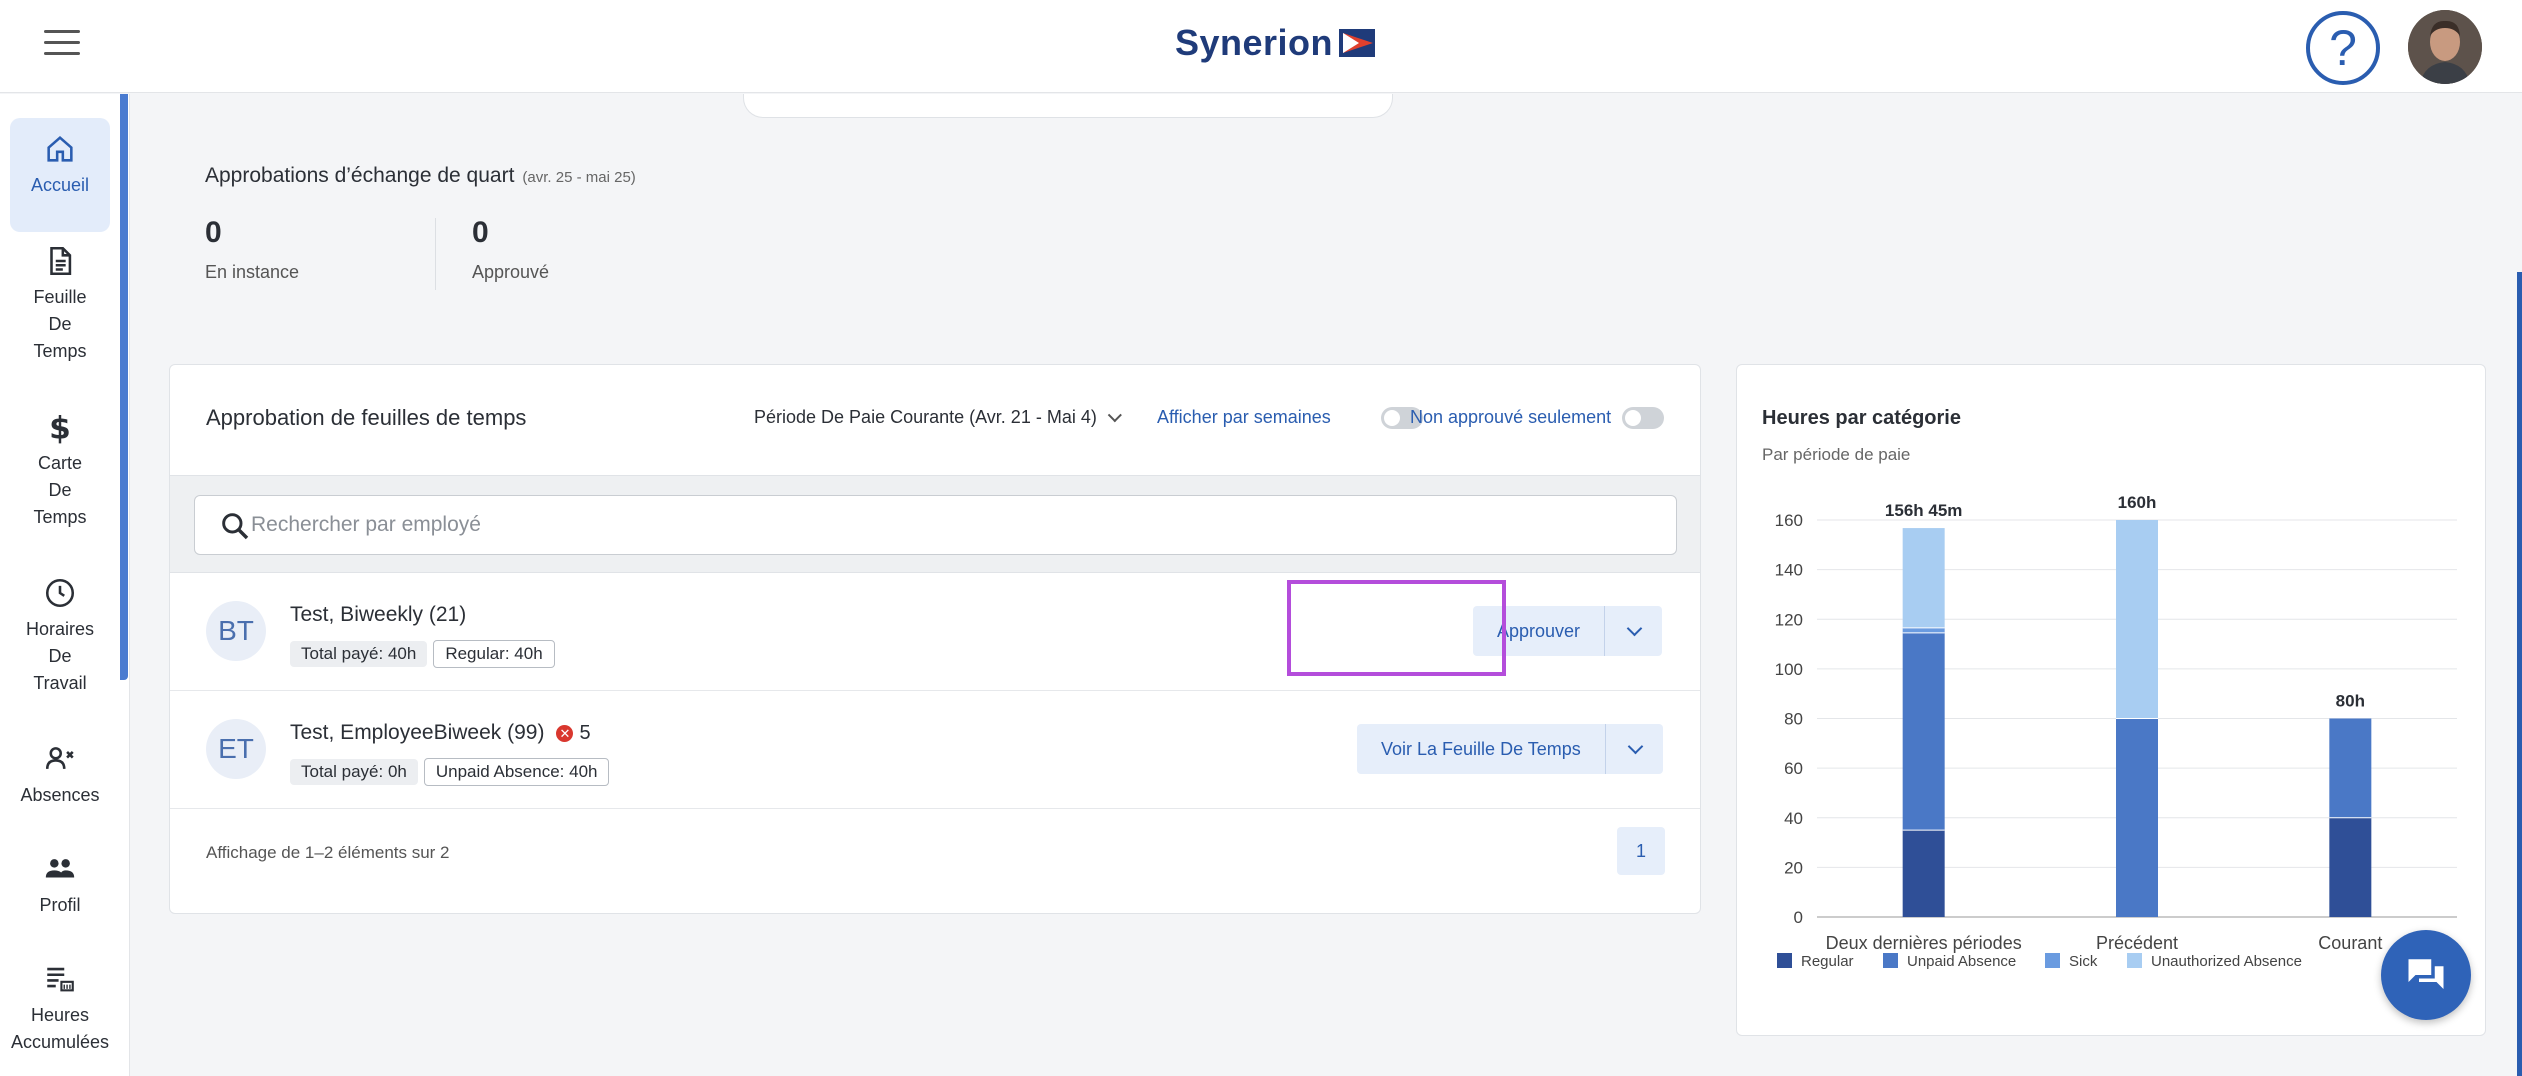 The image size is (2522, 1076). I want to click on employee-badges: Total payé: 0h Unpaid Absence: 40h, so click(452, 772).